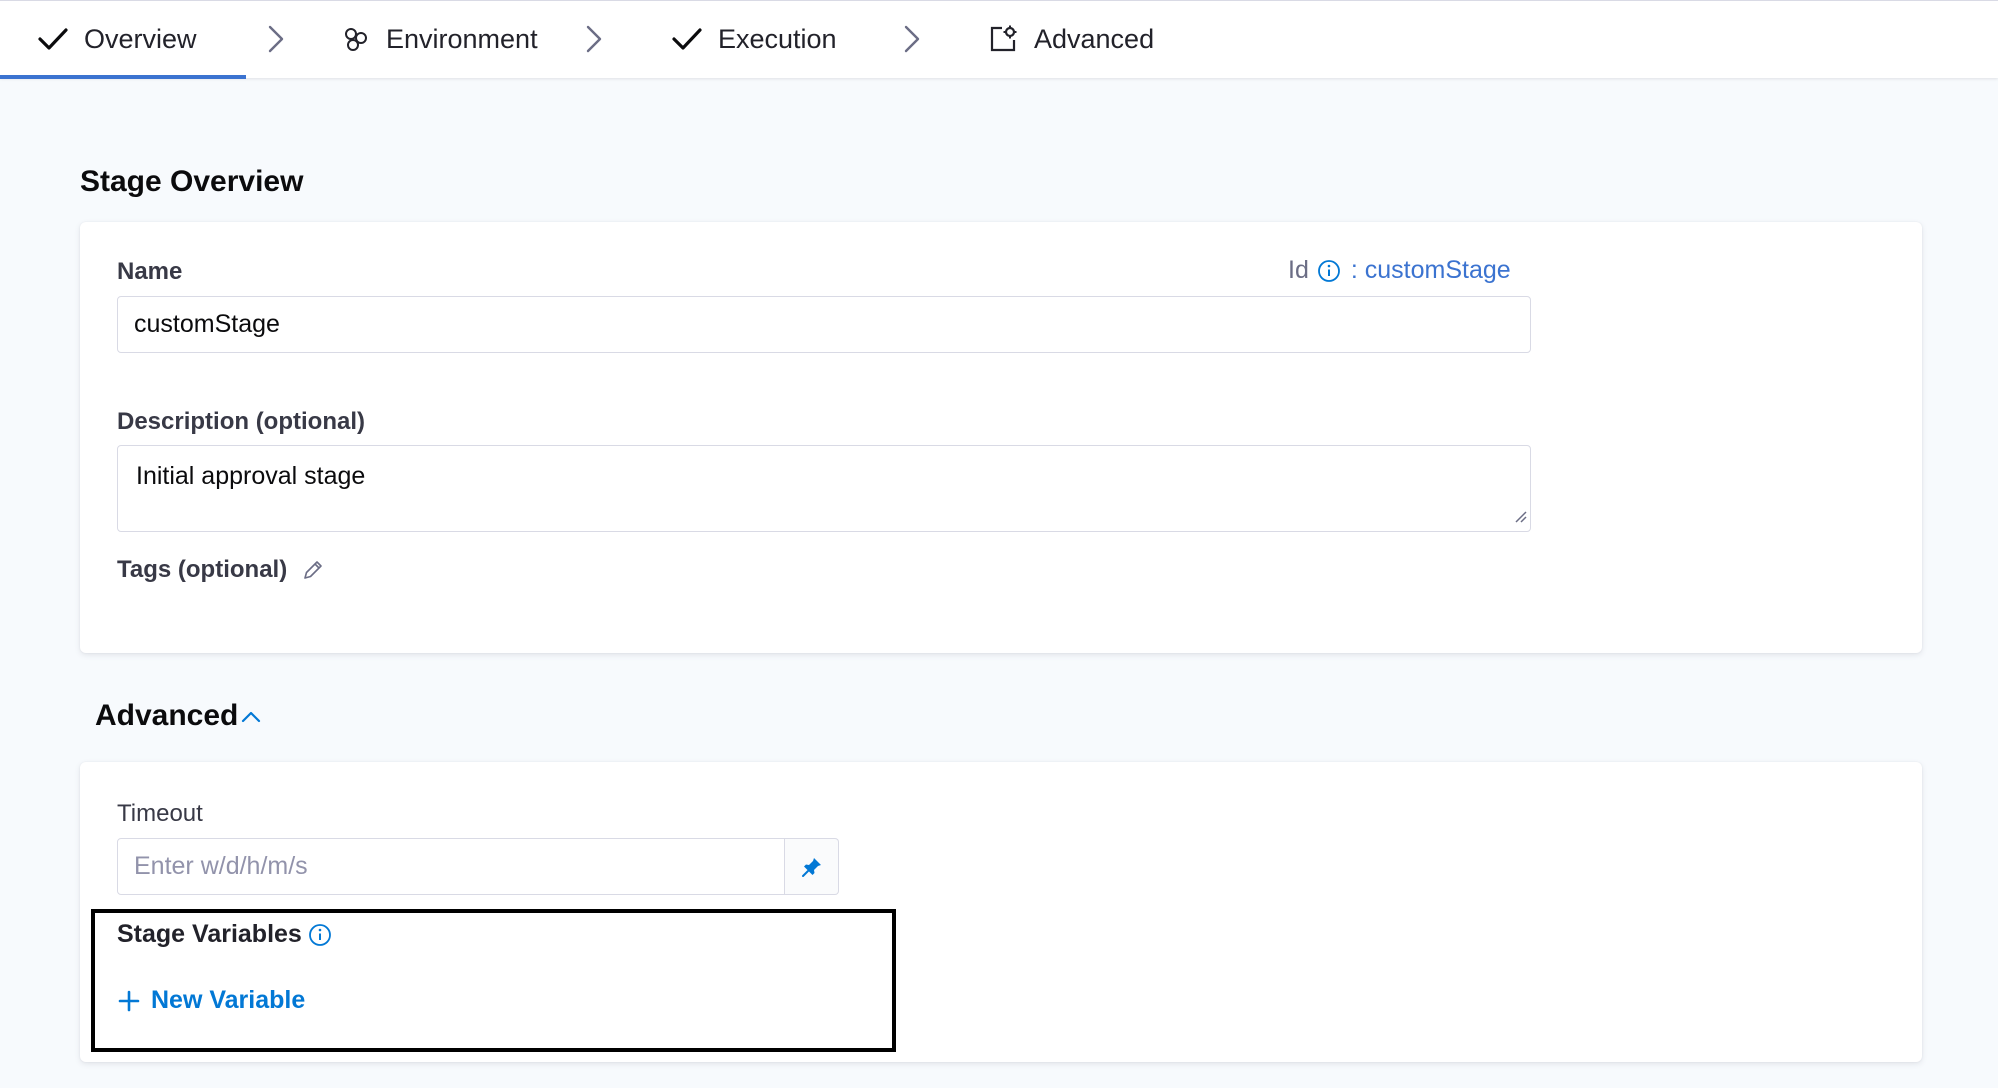 Image resolution: width=1998 pixels, height=1088 pixels. I want to click on advanced-settings-icon, so click(1003, 39).